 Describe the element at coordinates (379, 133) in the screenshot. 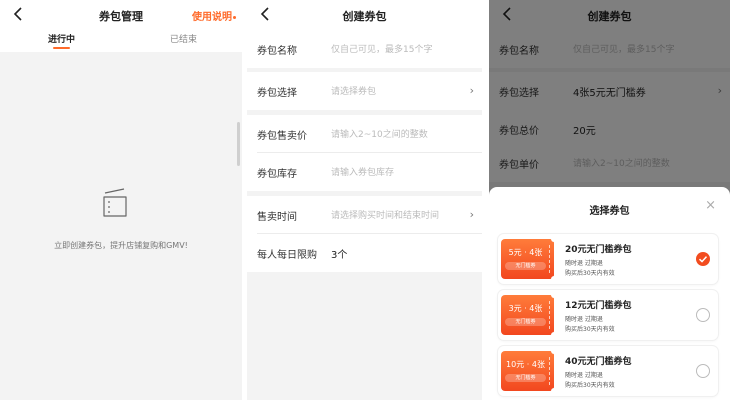

I see `sale-price-input: 请输入2~10之间的整数` at that location.